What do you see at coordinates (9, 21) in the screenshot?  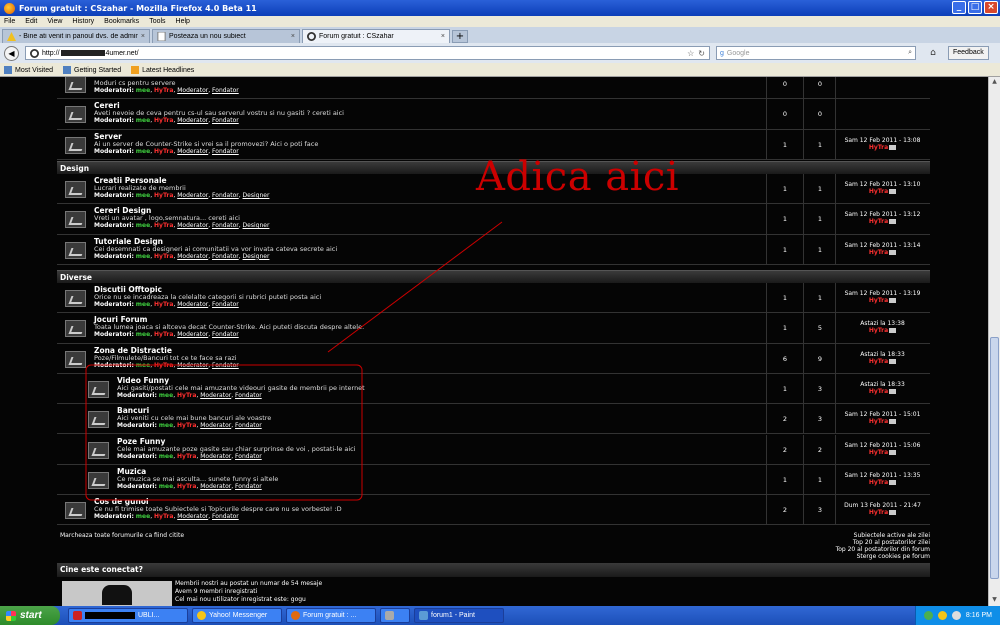 I see `menu-file: File` at bounding box center [9, 21].